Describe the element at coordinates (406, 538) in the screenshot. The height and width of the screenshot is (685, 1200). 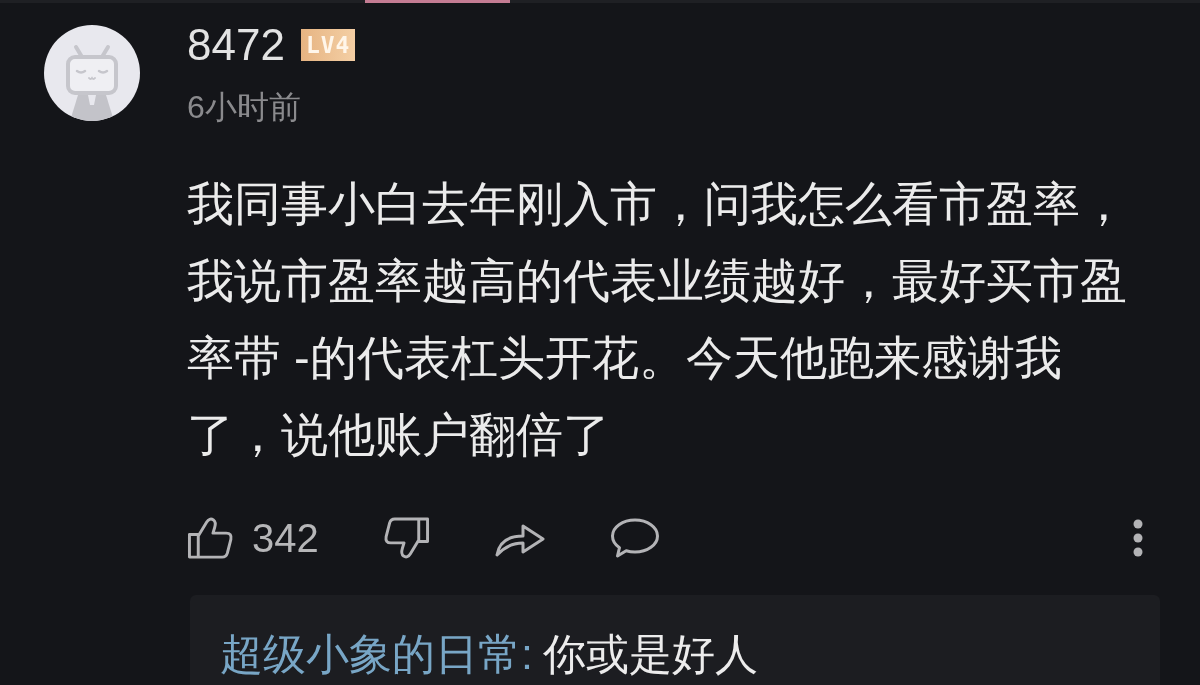
I see `thumbs-down-icon` at that location.